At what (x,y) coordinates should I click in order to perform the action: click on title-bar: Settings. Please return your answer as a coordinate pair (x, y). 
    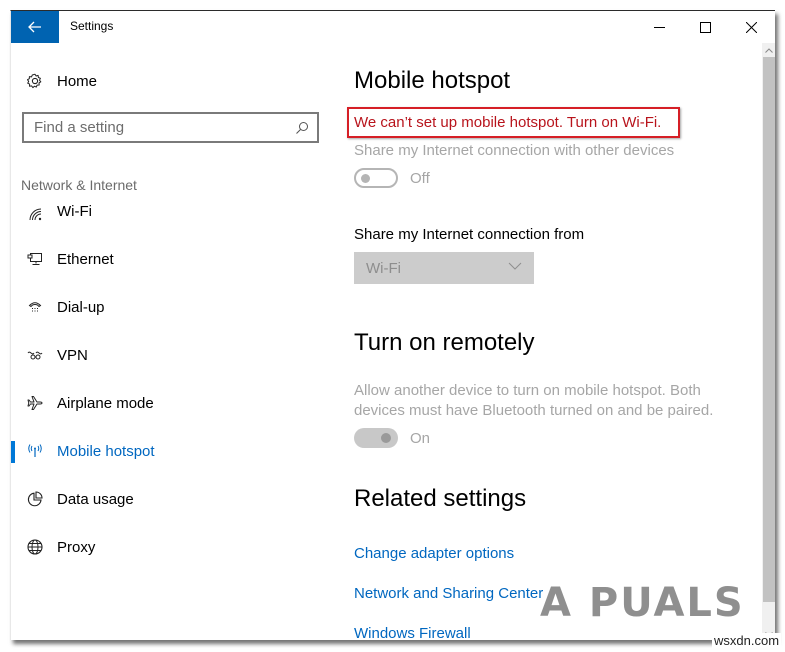
    Looking at the image, I should click on (393, 27).